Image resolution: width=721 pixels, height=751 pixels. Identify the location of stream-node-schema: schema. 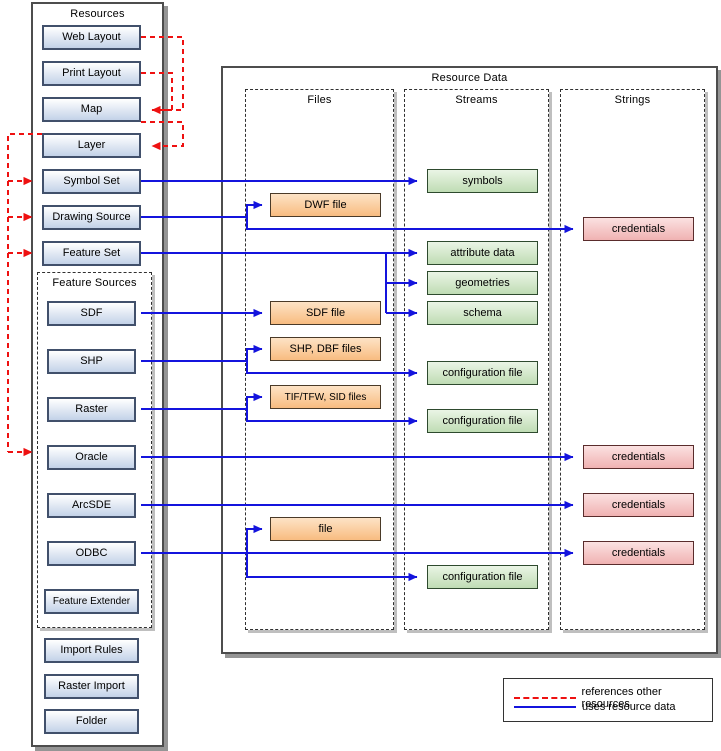
(482, 313).